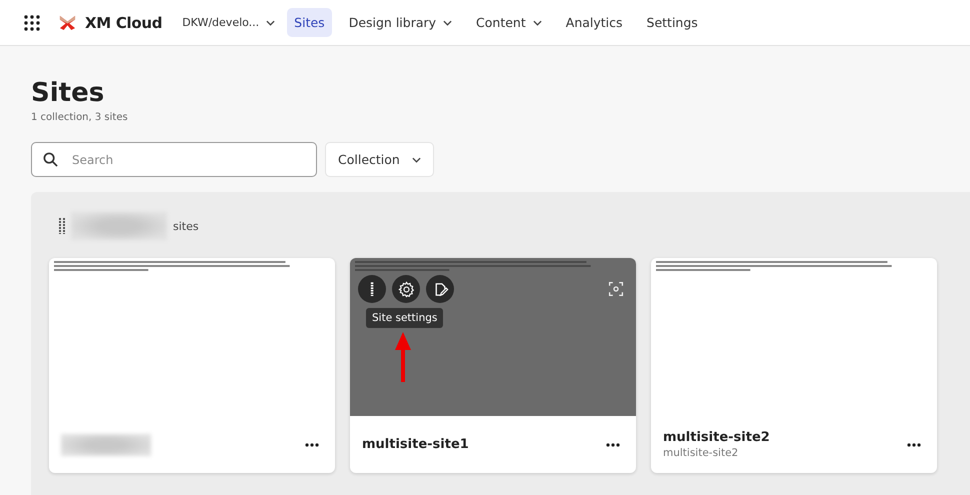 The image size is (970, 495). I want to click on settings-icon, so click(406, 289).